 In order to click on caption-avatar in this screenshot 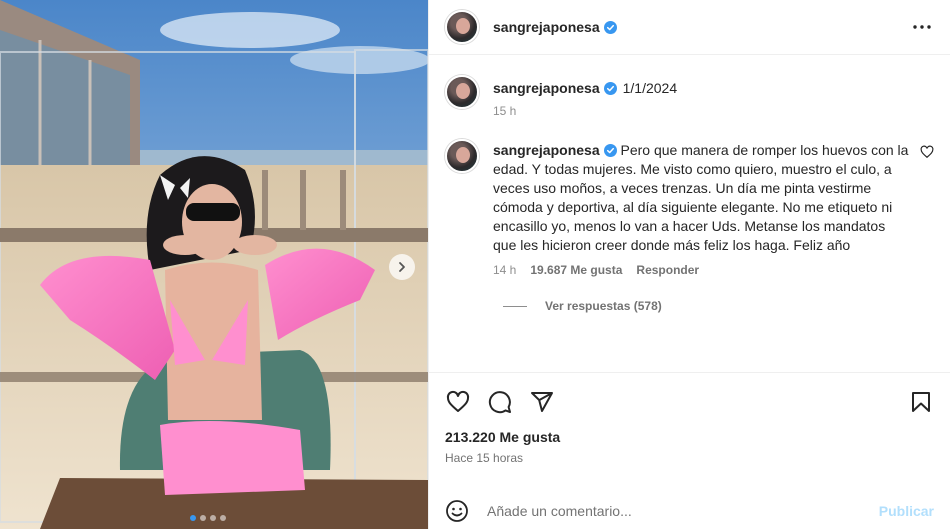, I will do `click(462, 92)`.